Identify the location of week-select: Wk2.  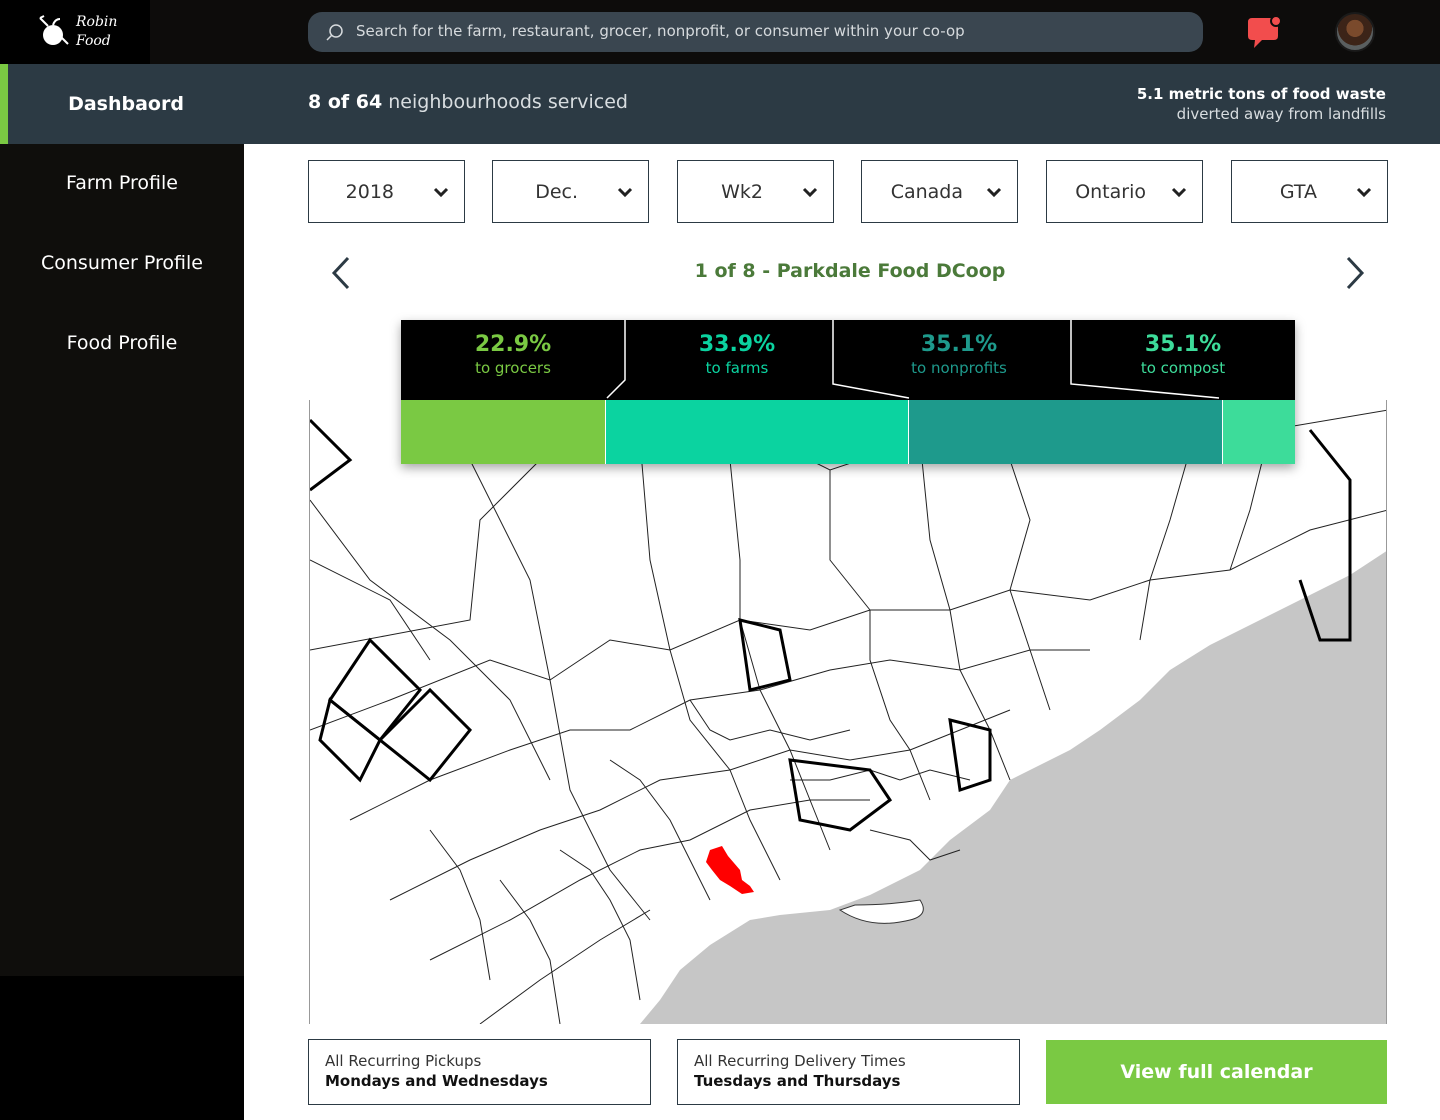
(755, 191).